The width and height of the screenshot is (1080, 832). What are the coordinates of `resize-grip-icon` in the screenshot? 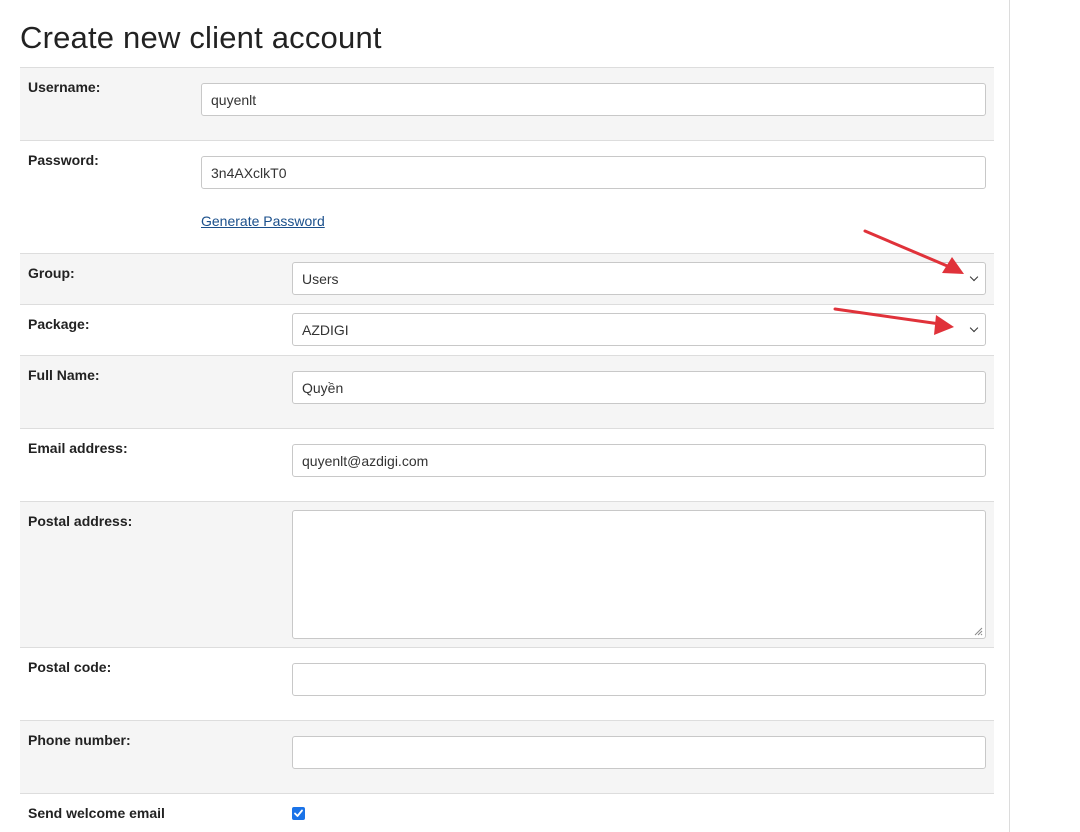 It's located at (978, 631).